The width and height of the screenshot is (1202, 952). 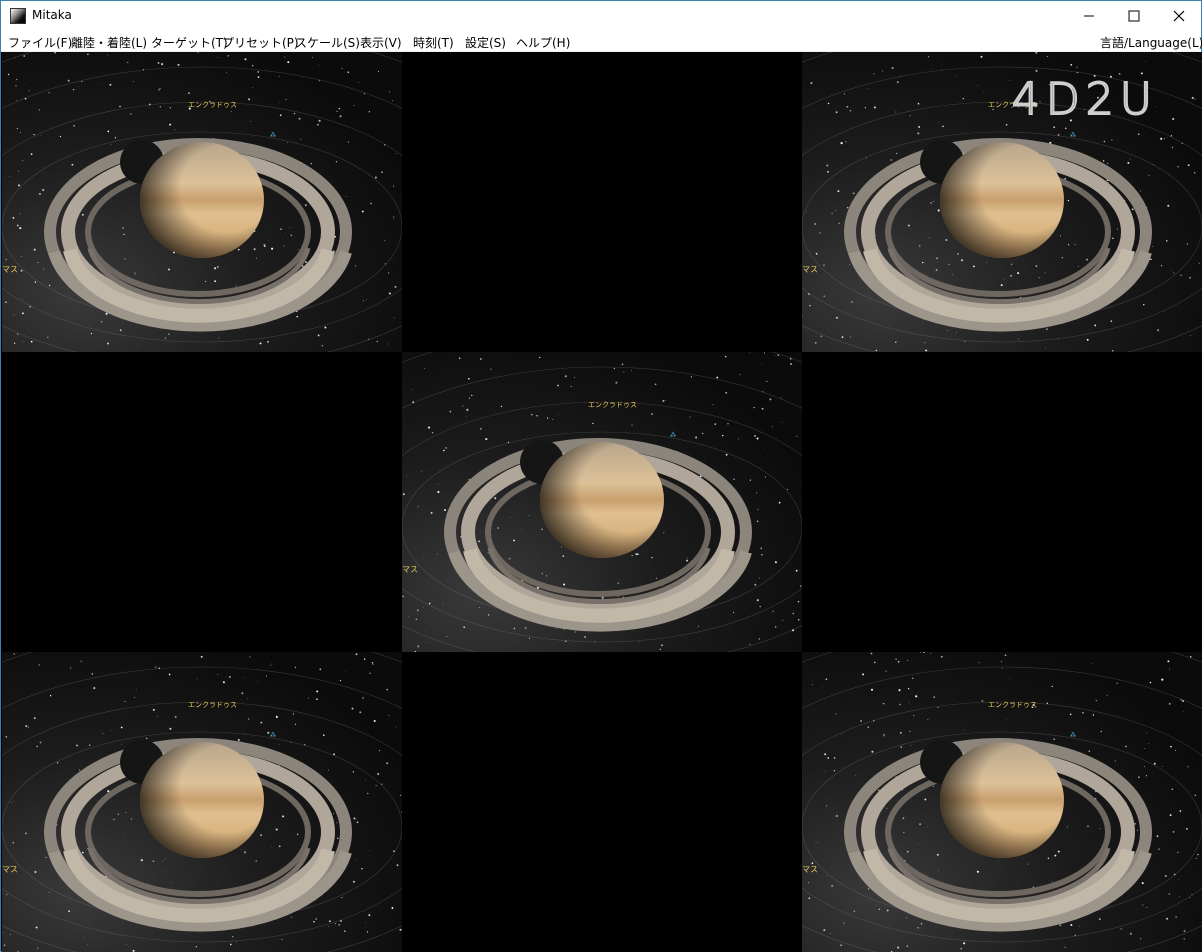 What do you see at coordinates (52, 15) in the screenshot?
I see `window-title: Mitaka` at bounding box center [52, 15].